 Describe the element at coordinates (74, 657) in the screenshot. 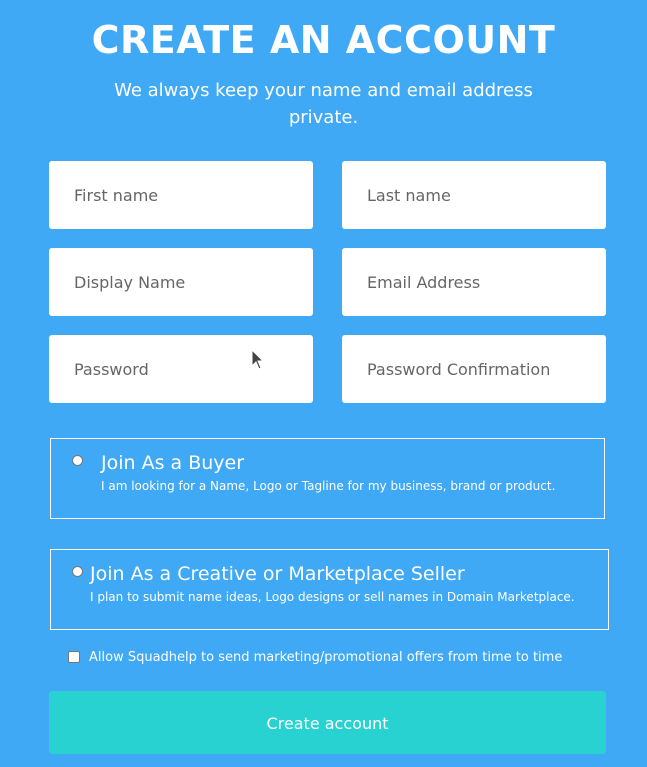

I see `marketing-opt-in-checkbox` at that location.